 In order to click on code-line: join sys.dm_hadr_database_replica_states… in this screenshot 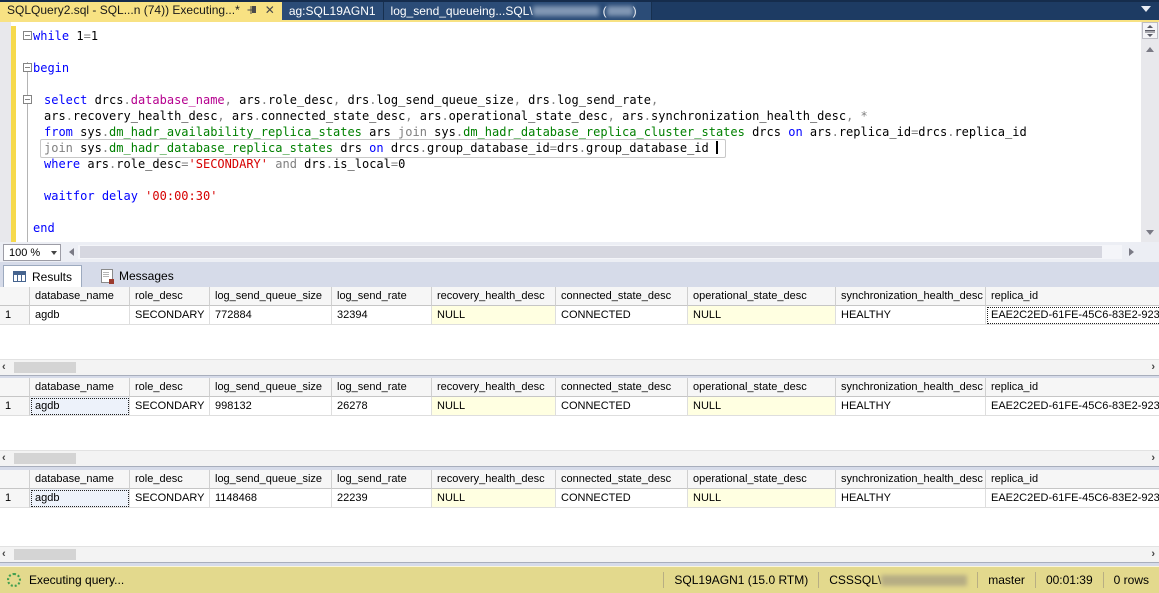, I will do `click(579, 148)`.